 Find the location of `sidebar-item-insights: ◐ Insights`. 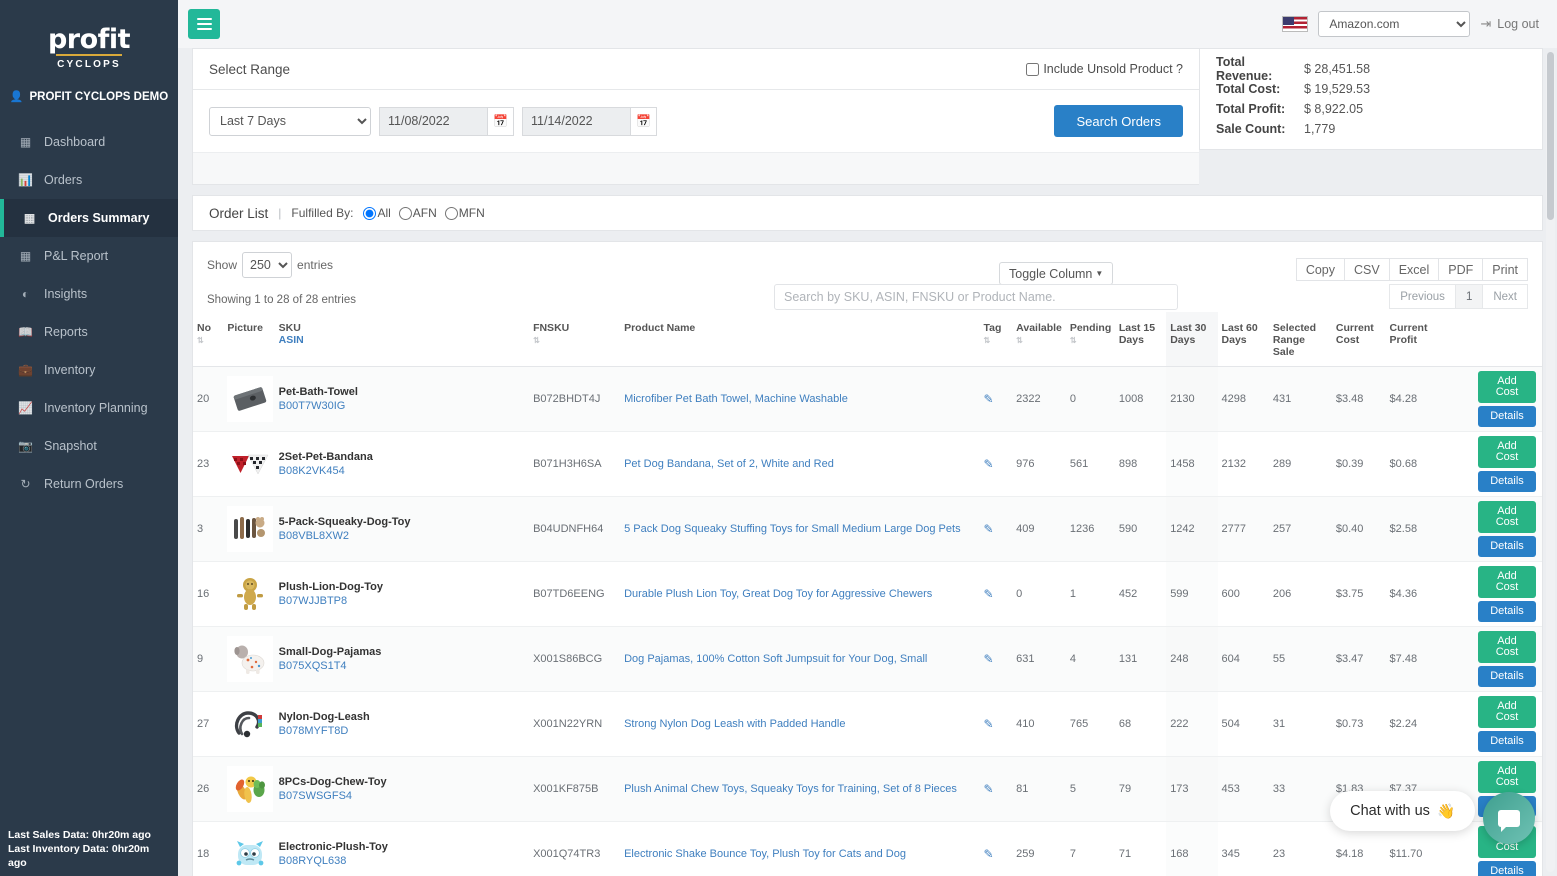

sidebar-item-insights: ◐ Insights is located at coordinates (89, 294).